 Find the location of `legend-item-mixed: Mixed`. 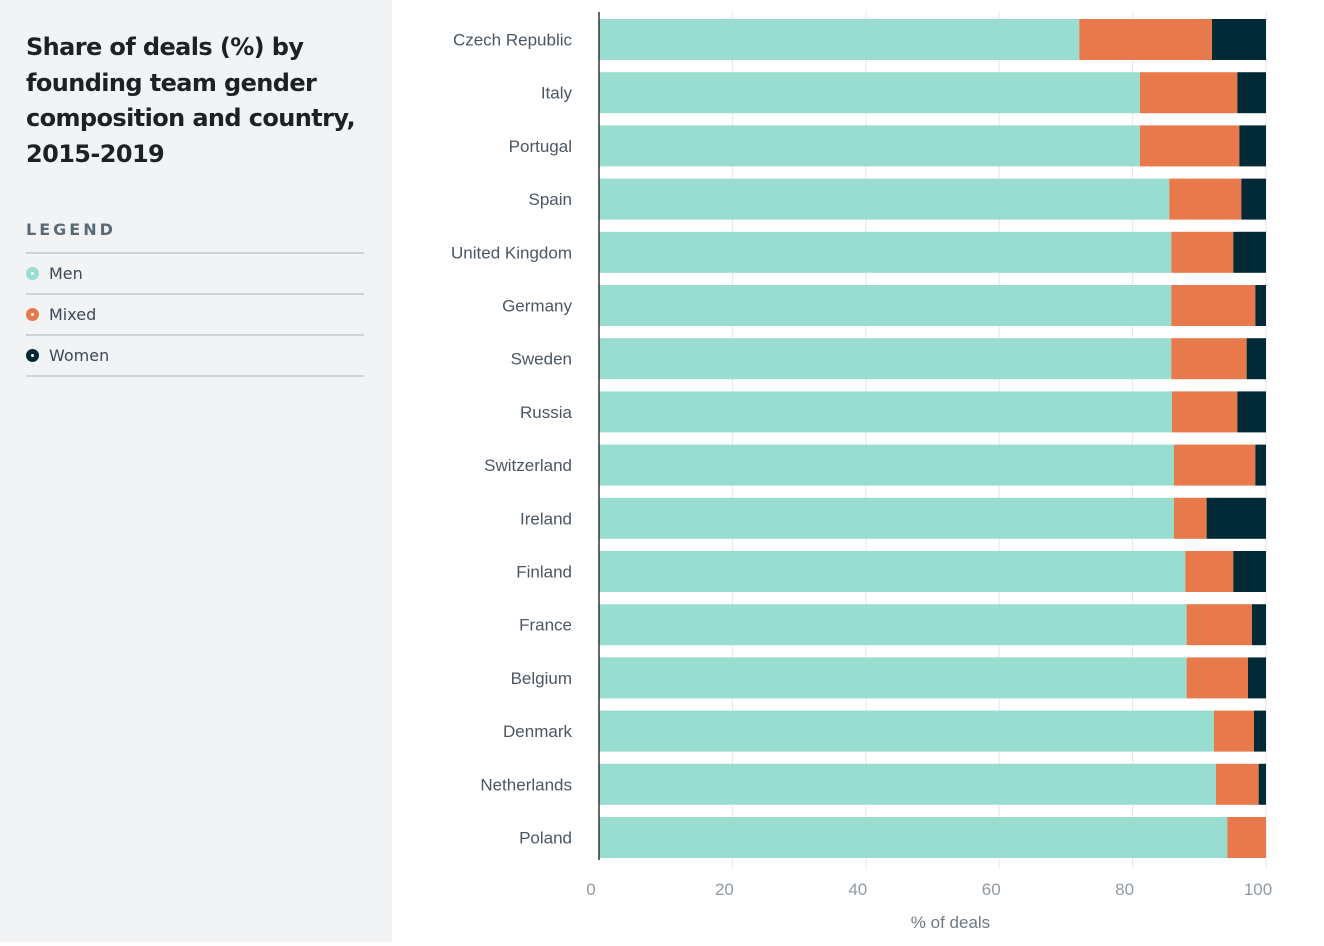

legend-item-mixed: Mixed is located at coordinates (195, 315).